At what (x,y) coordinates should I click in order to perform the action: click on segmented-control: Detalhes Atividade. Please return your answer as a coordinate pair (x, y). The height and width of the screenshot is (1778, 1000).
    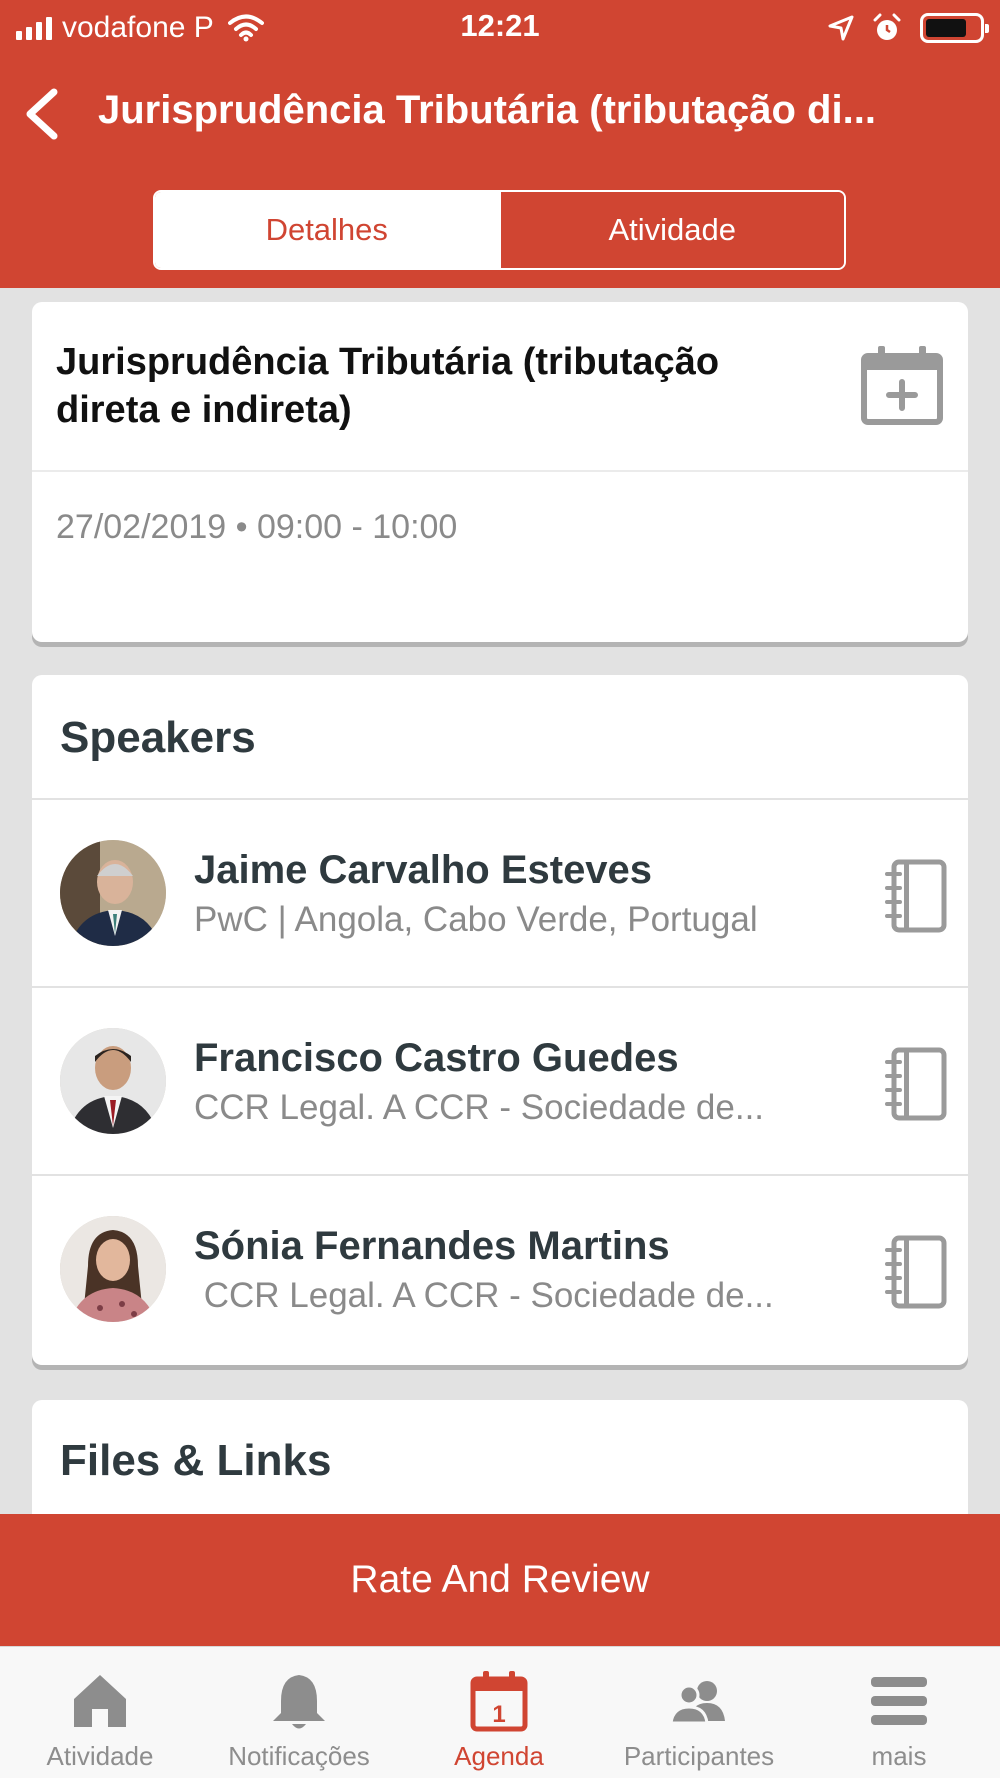
    Looking at the image, I should click on (499, 230).